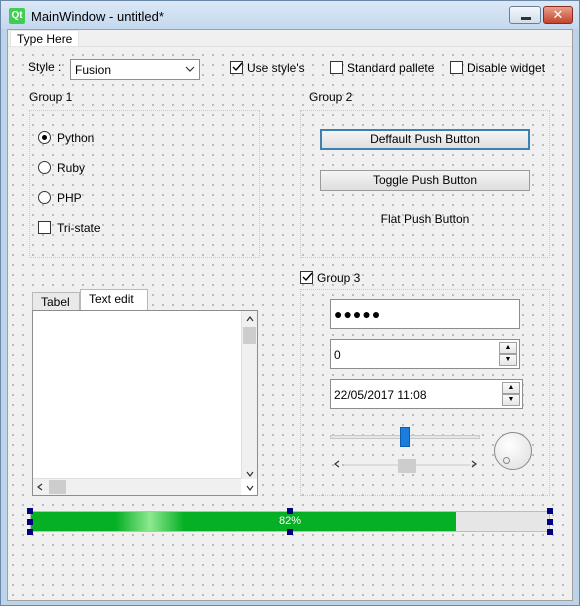 This screenshot has width=580, height=606. I want to click on title-bar: Qt MainWindow - untitled* ✕, so click(290, 15).